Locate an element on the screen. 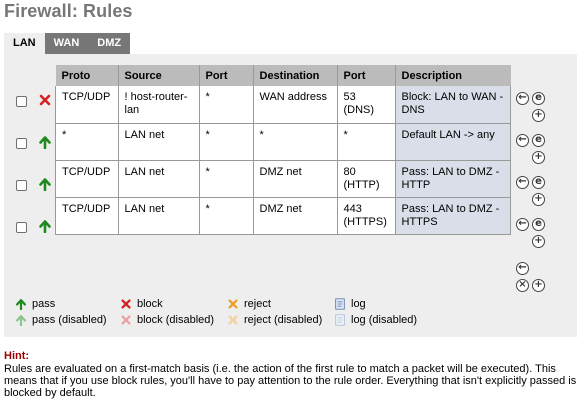 This screenshot has width=582, height=406. legend-label: block is located at coordinates (150, 304).